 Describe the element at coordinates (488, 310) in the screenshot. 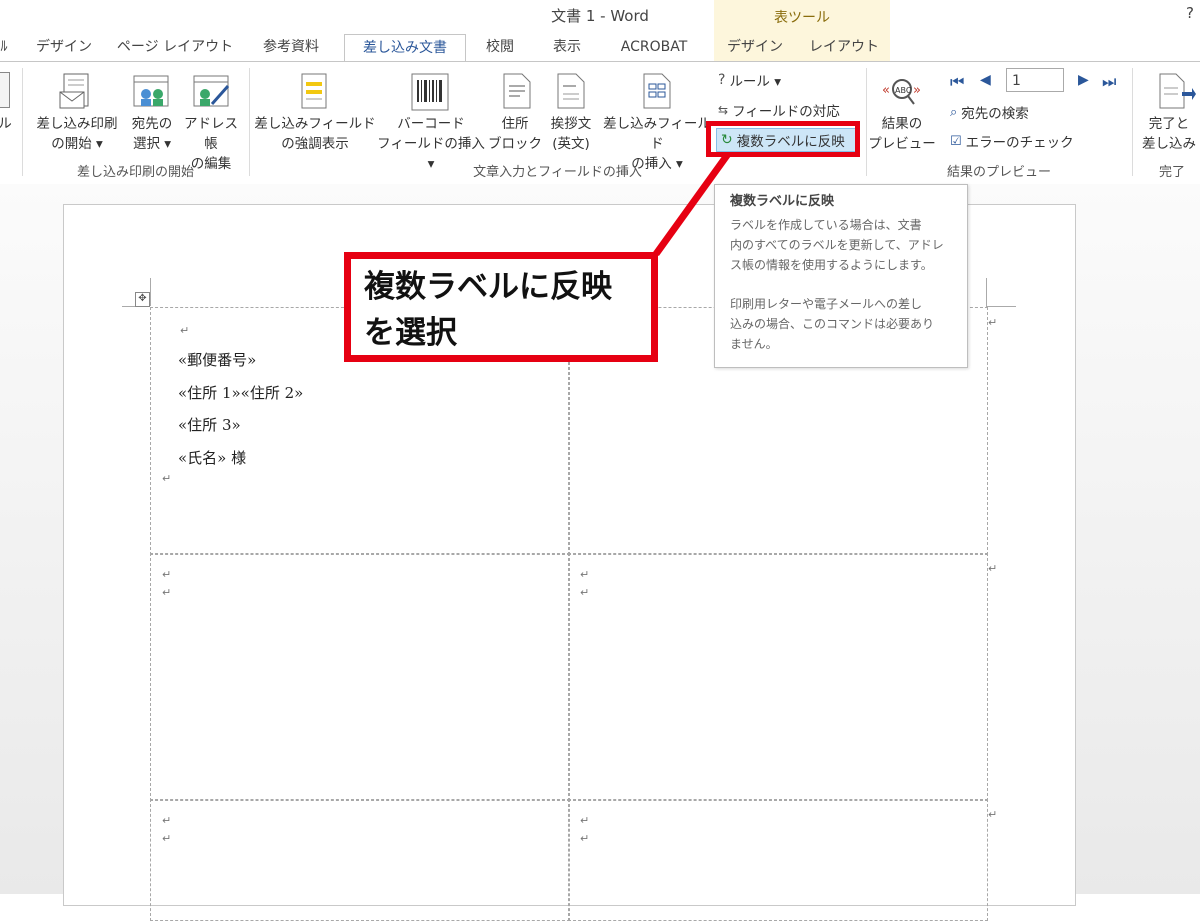

I see `callout-text: 複数ラベルに反映 を選択` at that location.